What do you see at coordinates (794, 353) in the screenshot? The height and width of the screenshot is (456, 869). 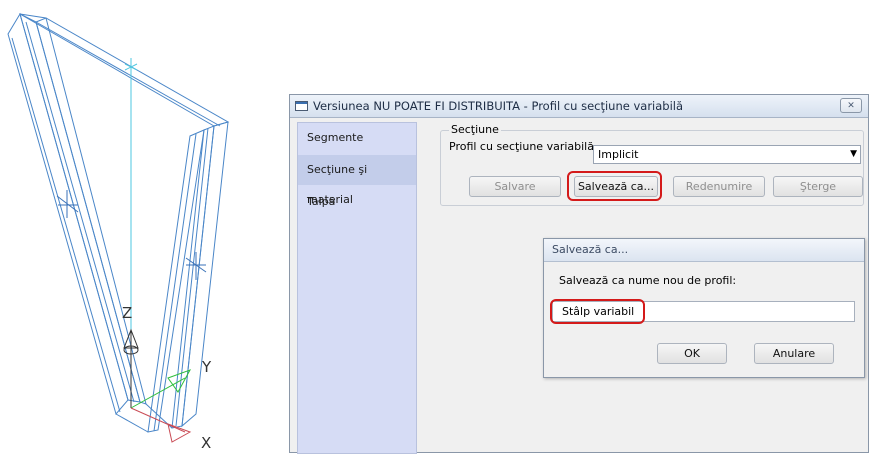 I see `cancel-button: Anulare` at bounding box center [794, 353].